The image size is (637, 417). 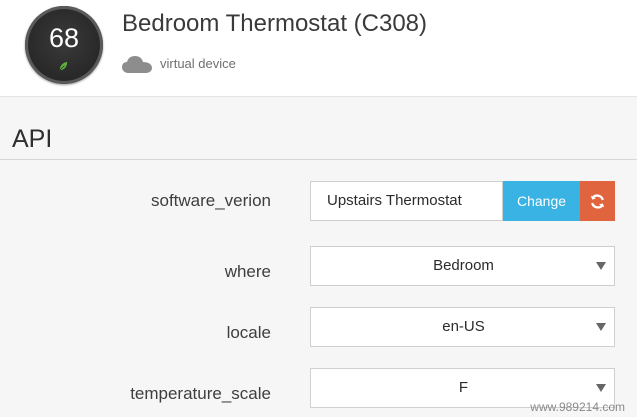 I want to click on device-type-label: virtual device, so click(x=198, y=63).